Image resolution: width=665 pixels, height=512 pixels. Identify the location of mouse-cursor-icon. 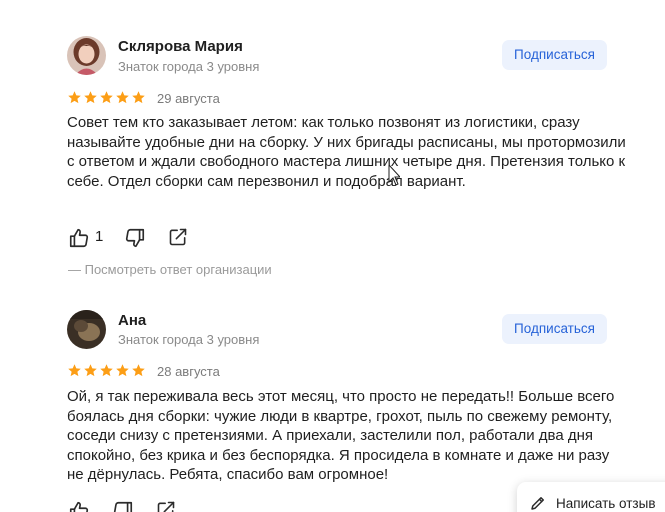
(394, 175).